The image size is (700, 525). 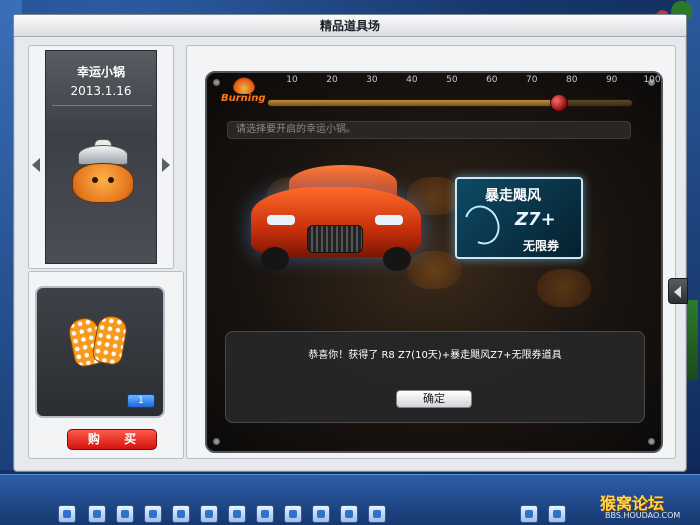 I want to click on forum-url-watermark: BBS.HOUDAO.COM, so click(x=643, y=515).